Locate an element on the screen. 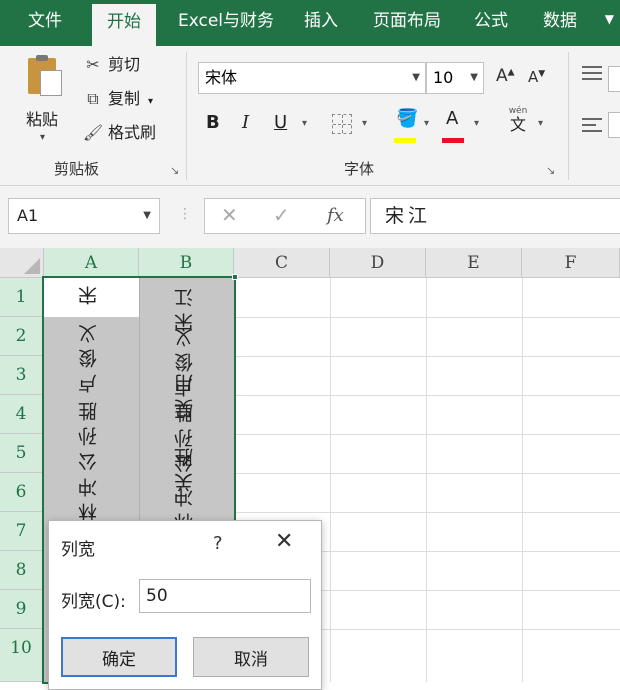 This screenshot has width=620, height=690. font-size-value: 10 is located at coordinates (443, 77).